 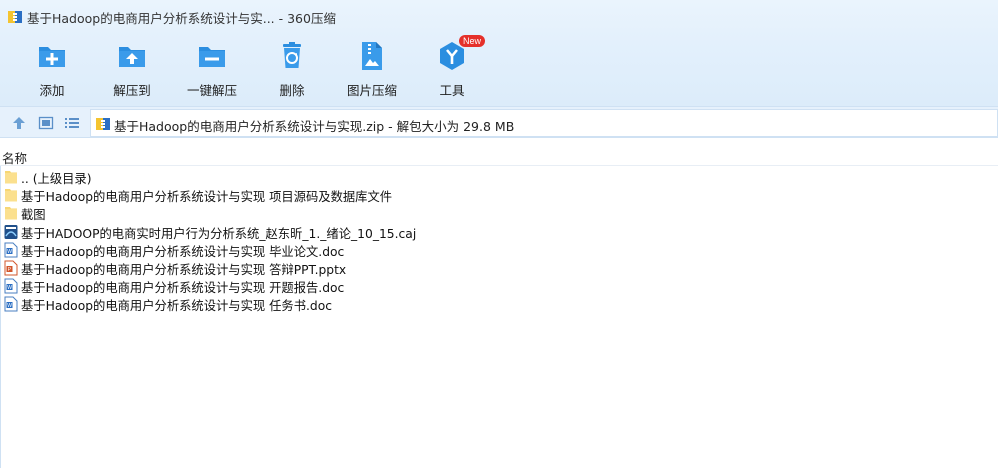 What do you see at coordinates (212, 57) in the screenshot?
I see `one-click-extract-icon` at bounding box center [212, 57].